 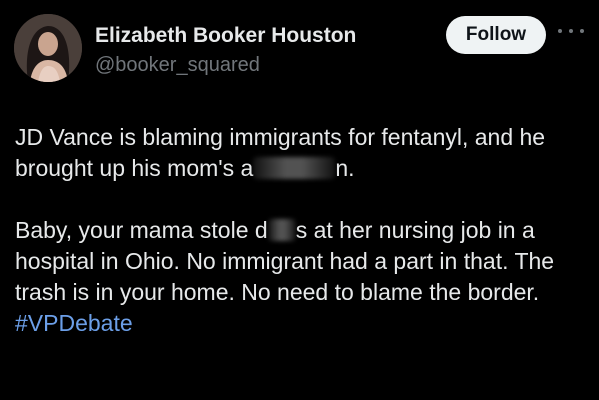 I want to click on user-info: Elizabeth Booker Houston @booker_squared, so click(x=225, y=50).